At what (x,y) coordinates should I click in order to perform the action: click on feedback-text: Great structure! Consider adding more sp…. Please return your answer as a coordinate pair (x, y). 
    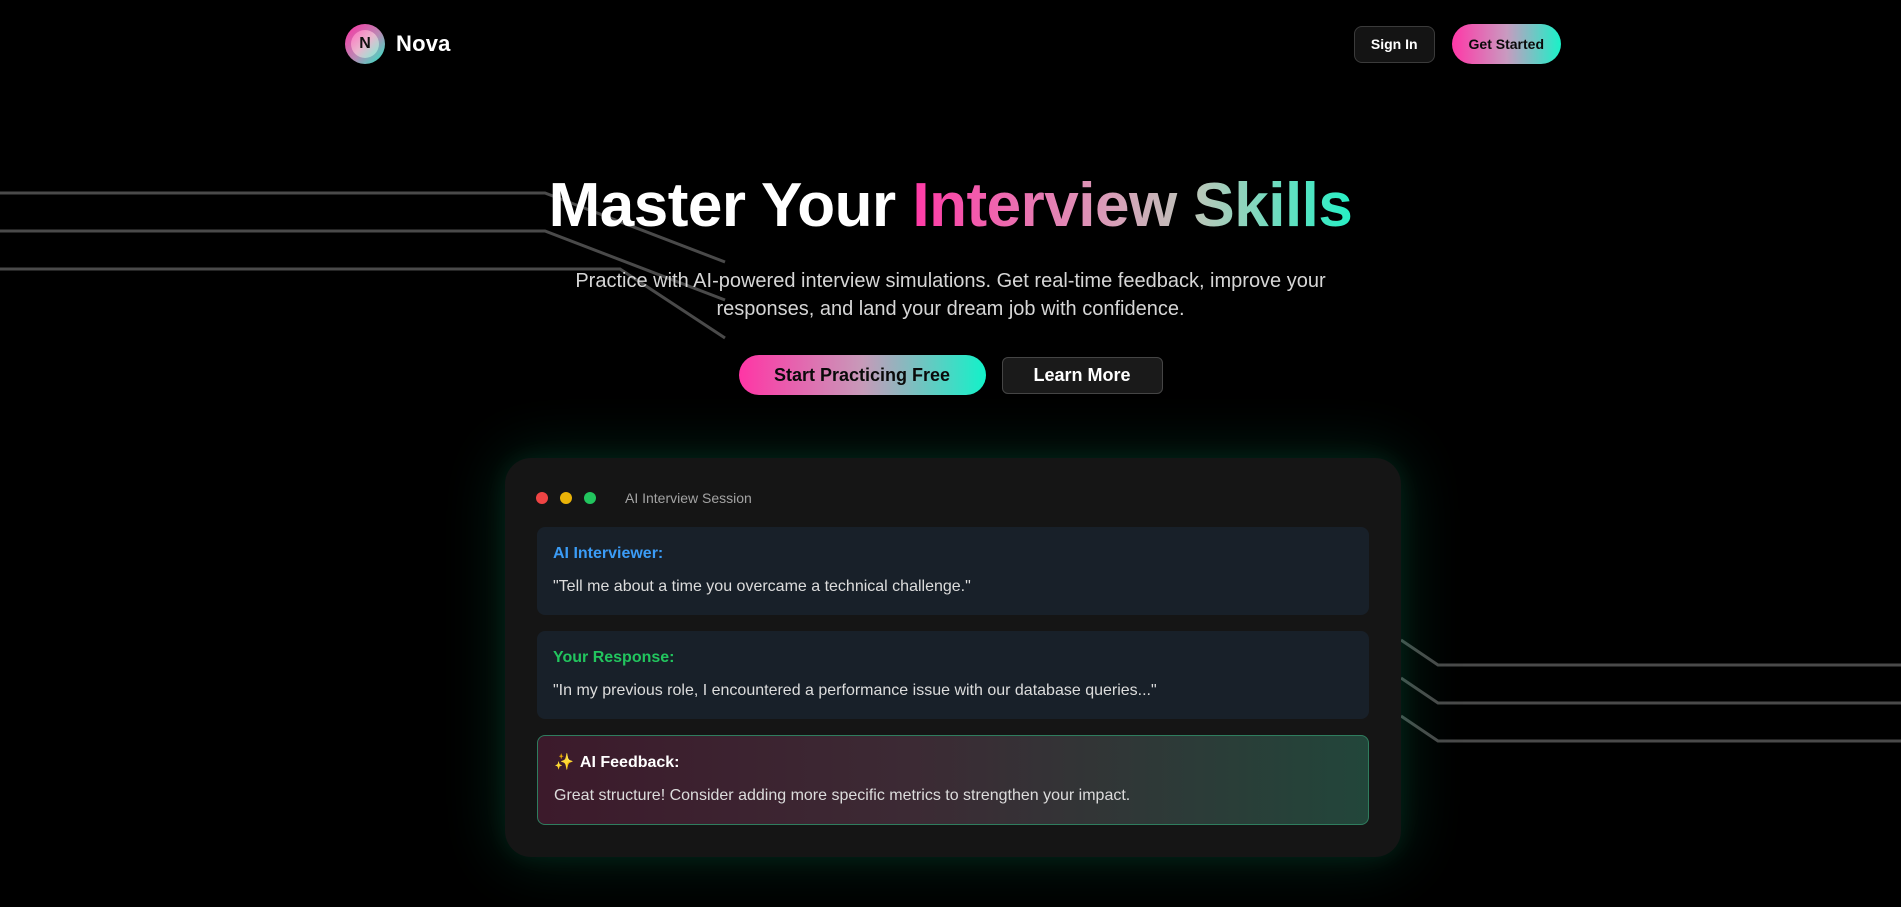
    Looking at the image, I should click on (842, 795).